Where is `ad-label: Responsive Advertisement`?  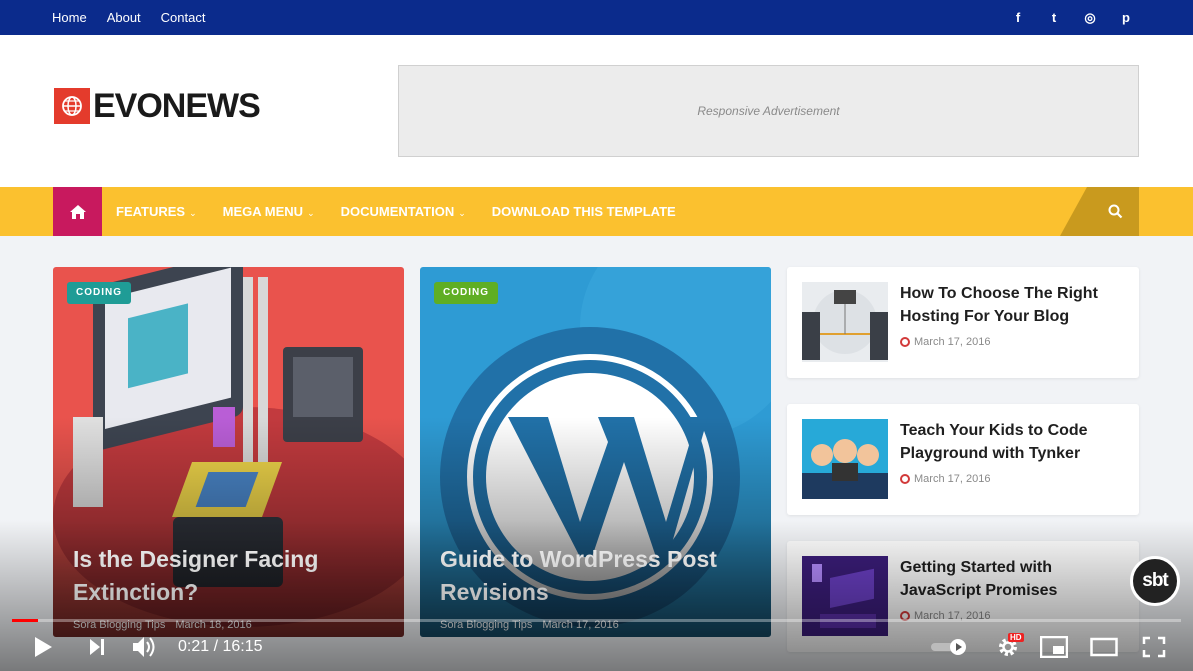 ad-label: Responsive Advertisement is located at coordinates (768, 111).